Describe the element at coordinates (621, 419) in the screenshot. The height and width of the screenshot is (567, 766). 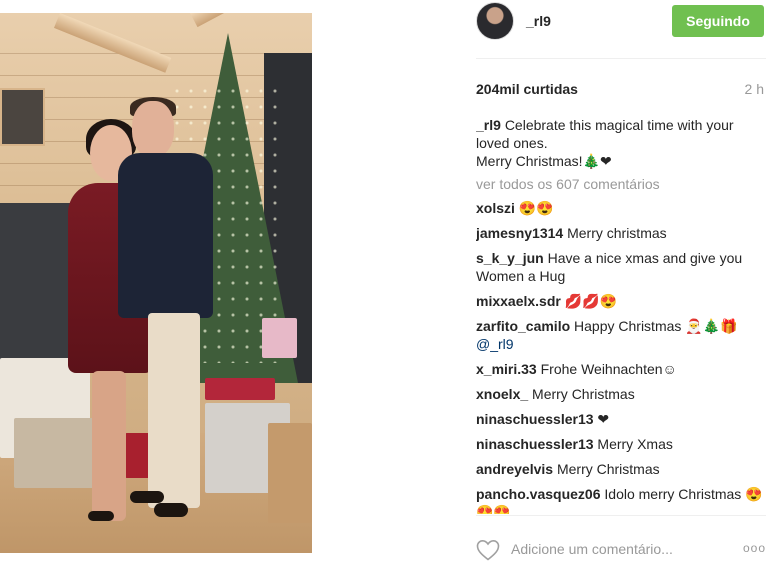
I see `comment-item: ninaschuessler13 ❤` at that location.